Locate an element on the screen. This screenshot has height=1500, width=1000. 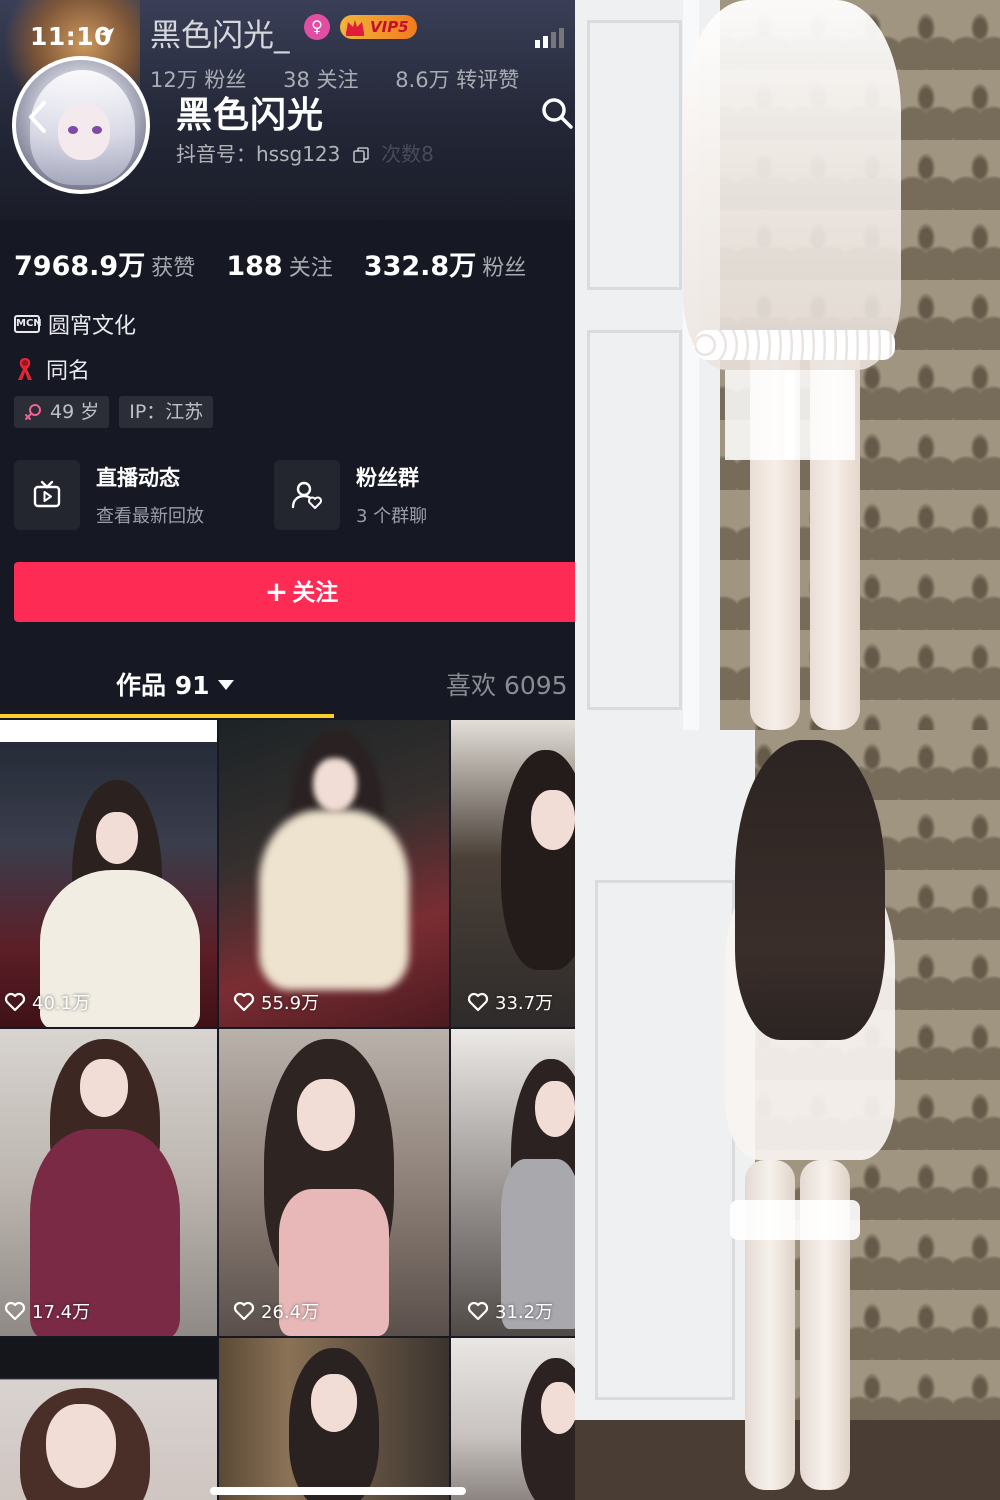
avatar-face is located at coordinates (84, 132).